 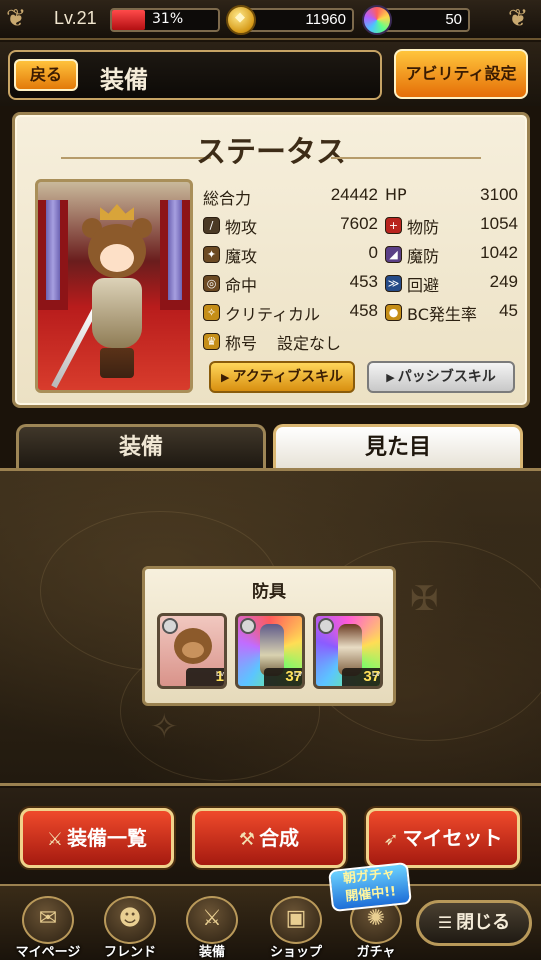 I want to click on close-button: ☰ 閉じる, so click(x=474, y=923).